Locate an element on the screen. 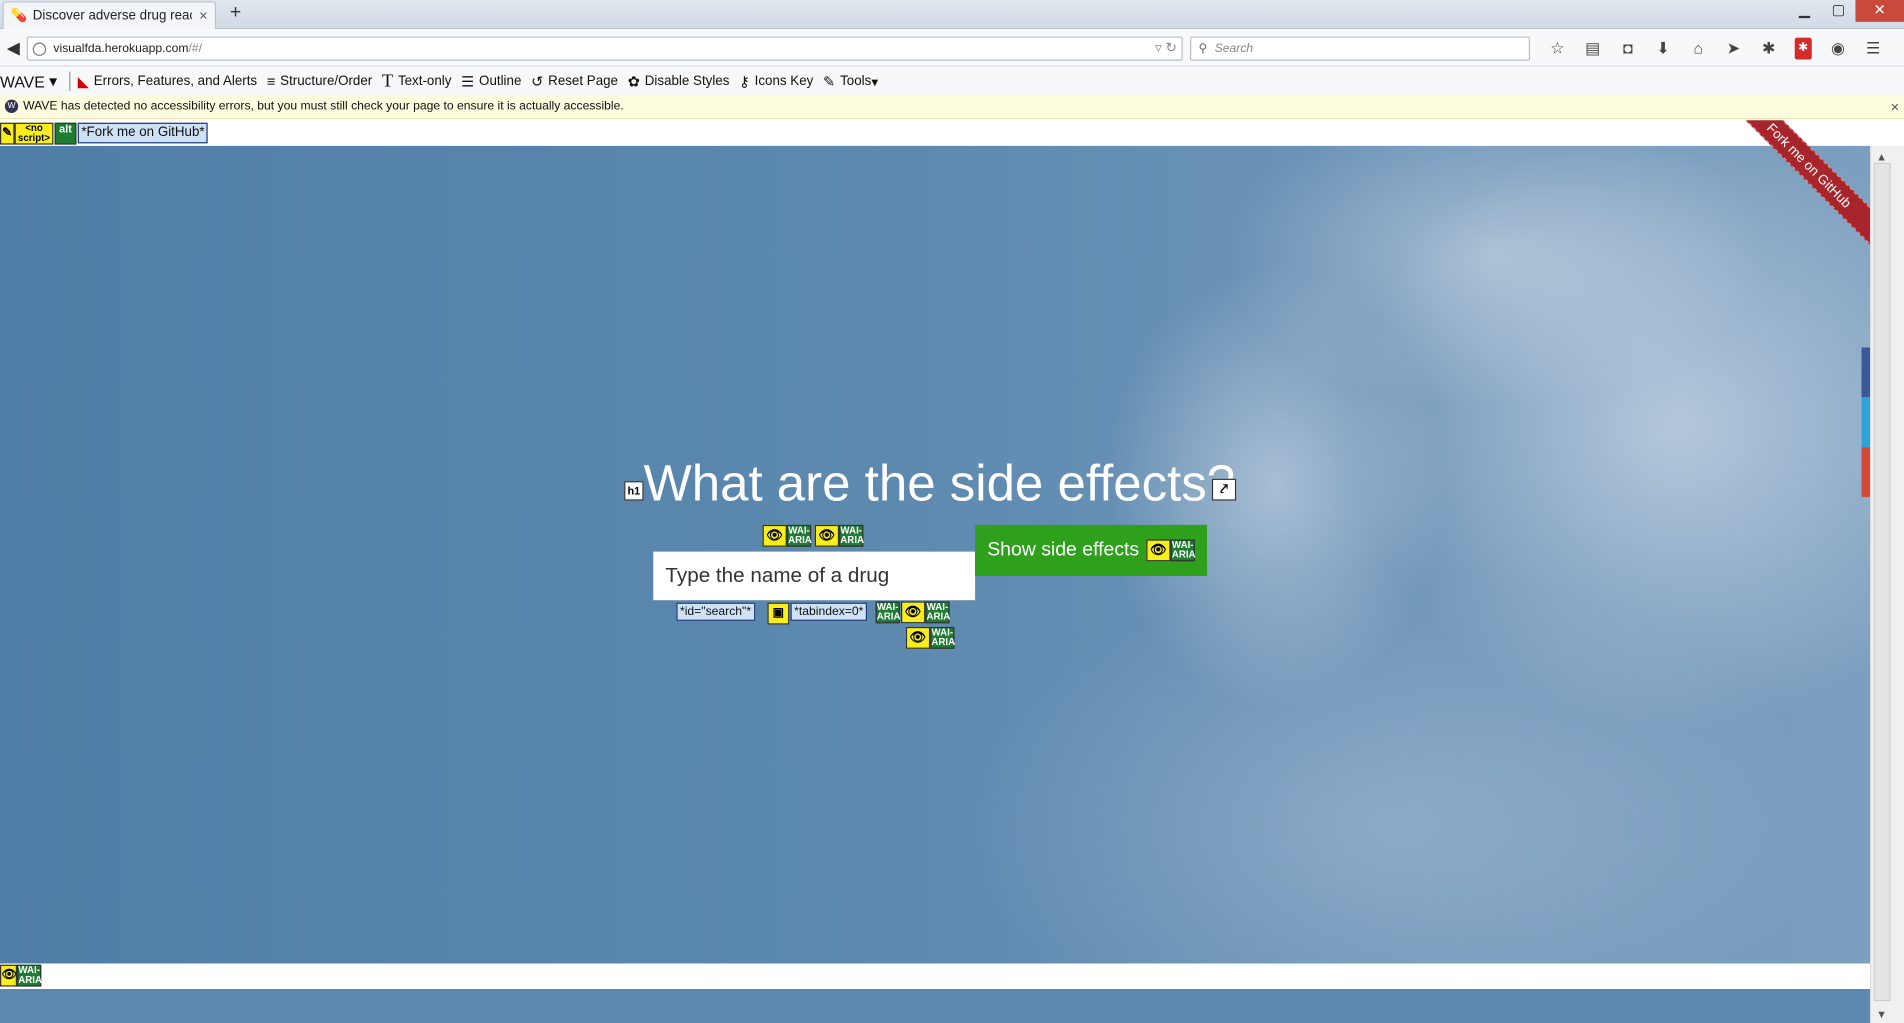 This screenshot has height=1023, width=1904. minimize-button: ▁ is located at coordinates (1804, 11).